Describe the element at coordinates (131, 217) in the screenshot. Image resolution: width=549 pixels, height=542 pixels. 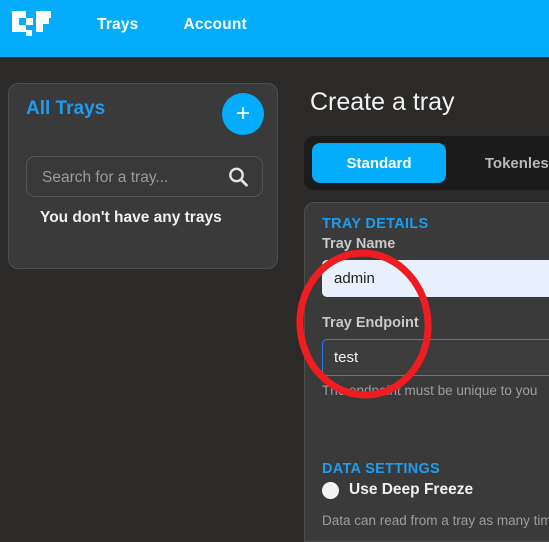
I see `empty-trays-message: You don't have any trays` at that location.